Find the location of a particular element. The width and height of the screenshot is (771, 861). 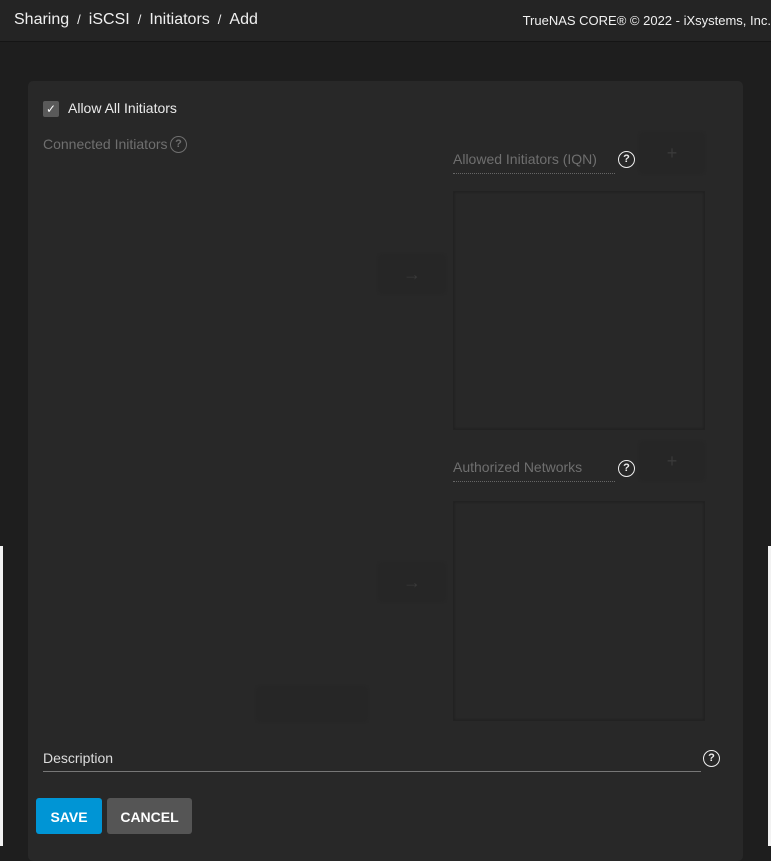

authorized-networks-list is located at coordinates (579, 611).